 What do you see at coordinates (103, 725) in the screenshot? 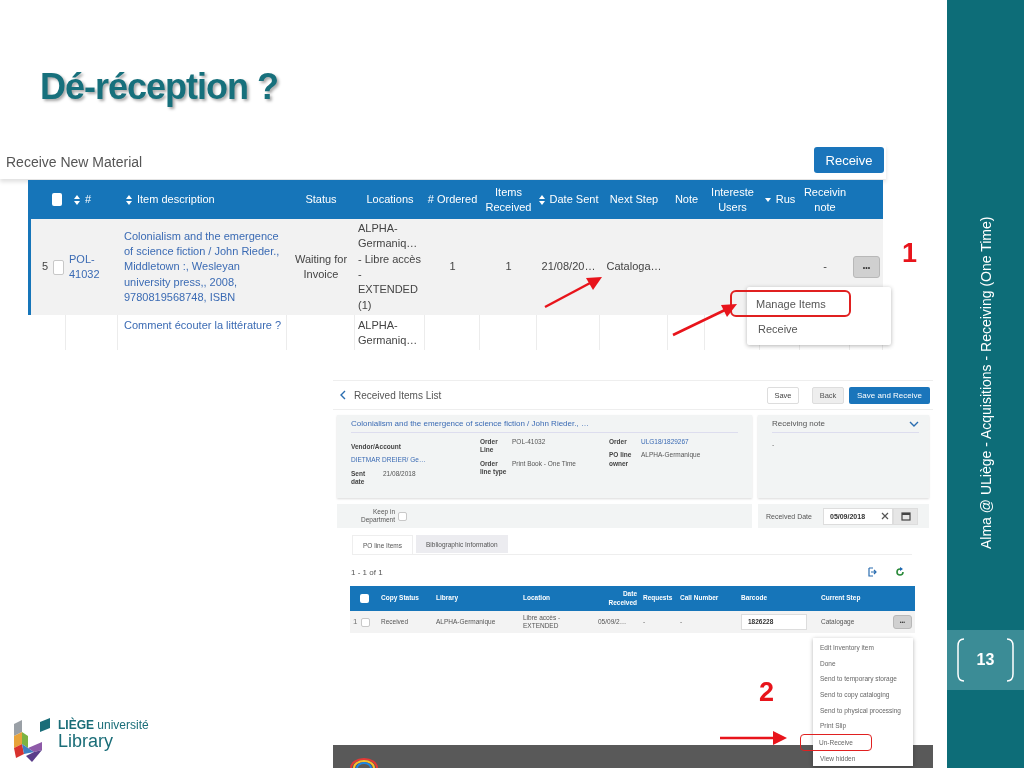
I see `logo-text: LIÈGE université` at bounding box center [103, 725].